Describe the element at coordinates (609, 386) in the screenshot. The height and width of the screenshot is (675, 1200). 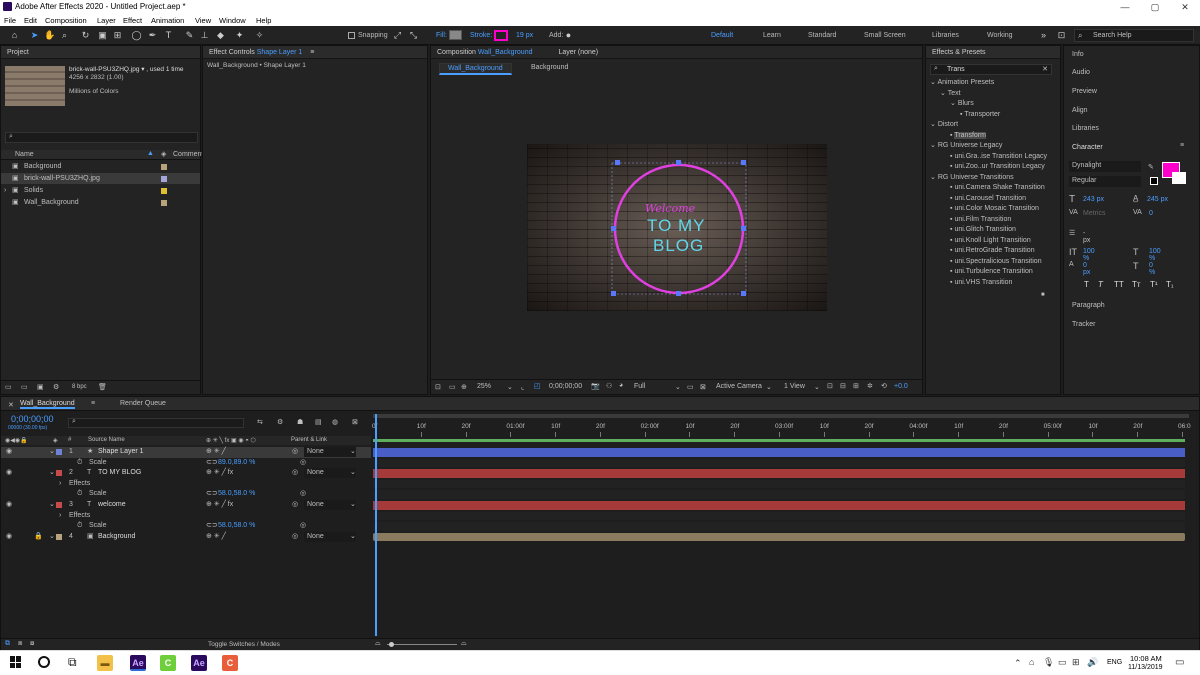
I see `show-snapshot-icon: ⚇` at that location.